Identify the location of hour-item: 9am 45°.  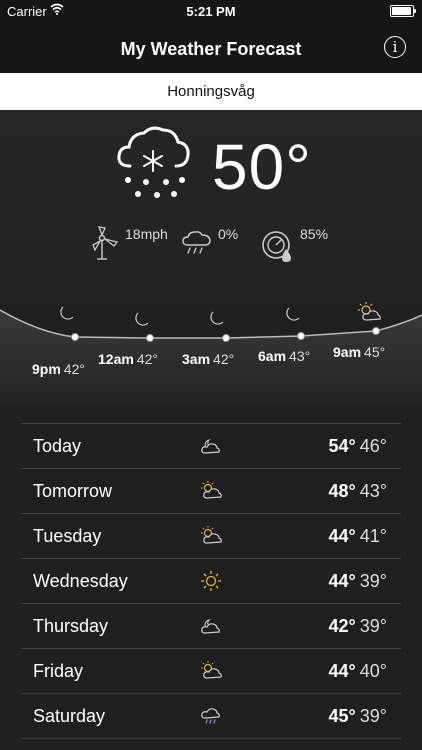
(359, 352).